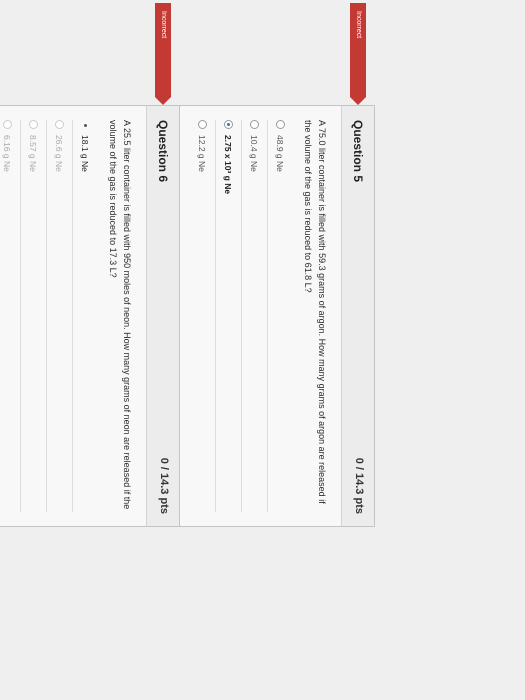 This screenshot has width=525, height=700. Describe the element at coordinates (228, 165) in the screenshot. I see `answer-label: 2.75 x 10³ g Ne` at that location.